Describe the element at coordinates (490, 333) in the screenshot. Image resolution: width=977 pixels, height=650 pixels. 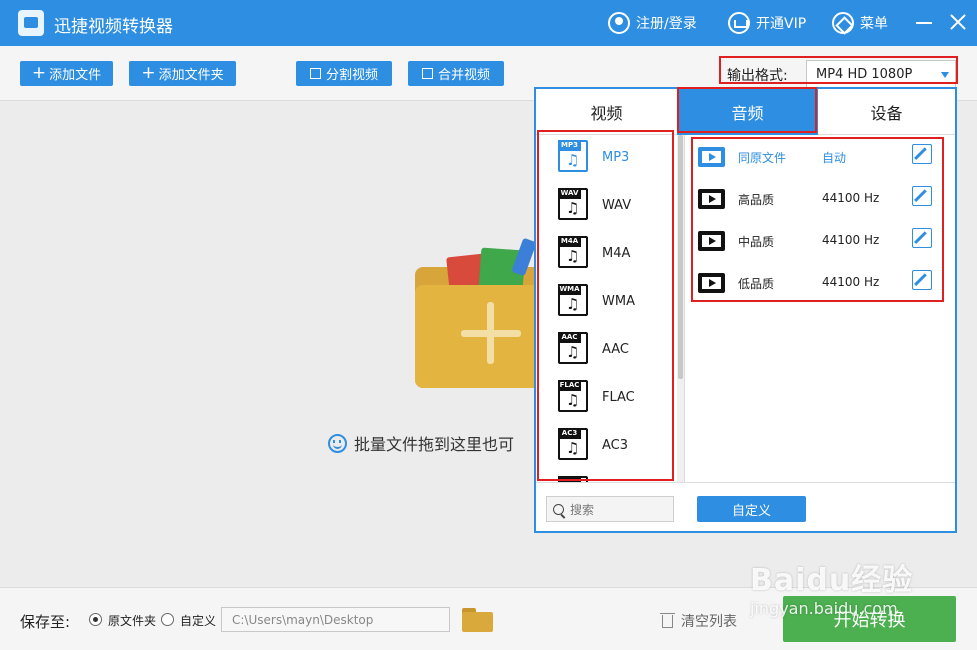
I see `plus-icon-vertical` at that location.